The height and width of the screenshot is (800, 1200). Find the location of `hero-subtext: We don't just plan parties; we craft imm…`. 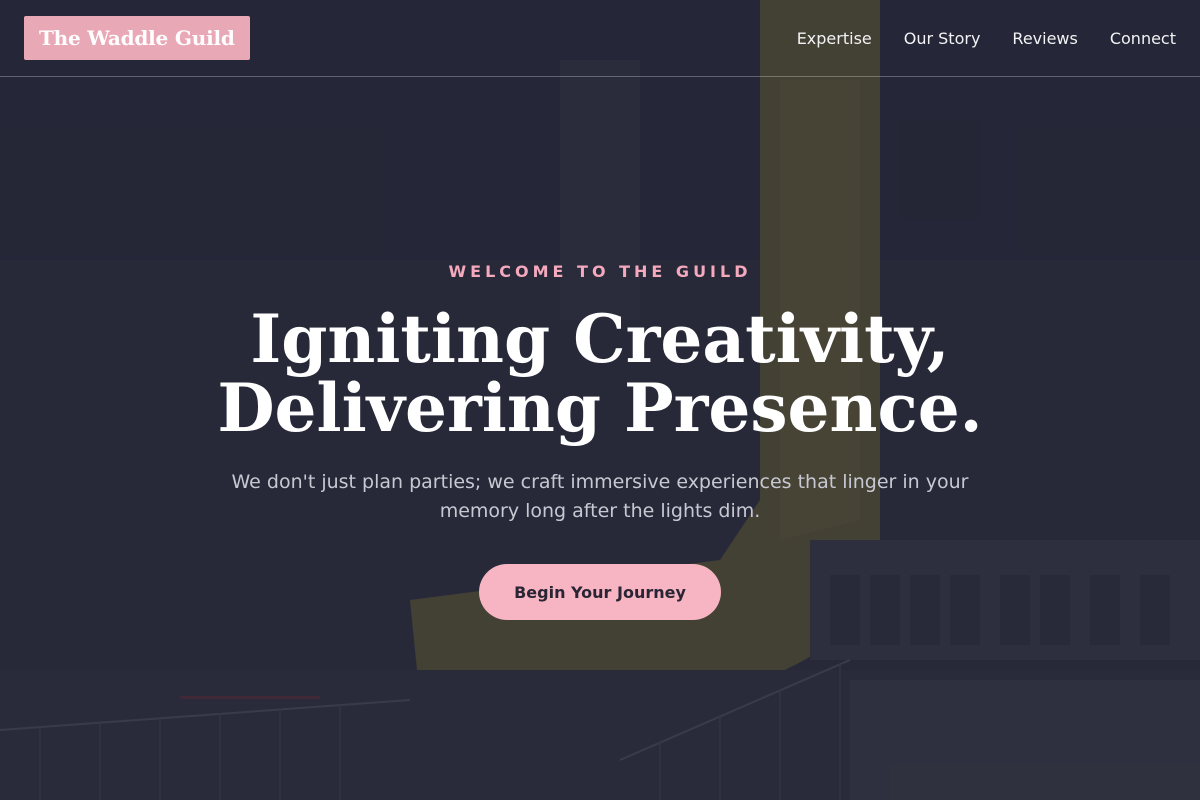

hero-subtext: We don't just plan parties; we craft imm… is located at coordinates (600, 496).